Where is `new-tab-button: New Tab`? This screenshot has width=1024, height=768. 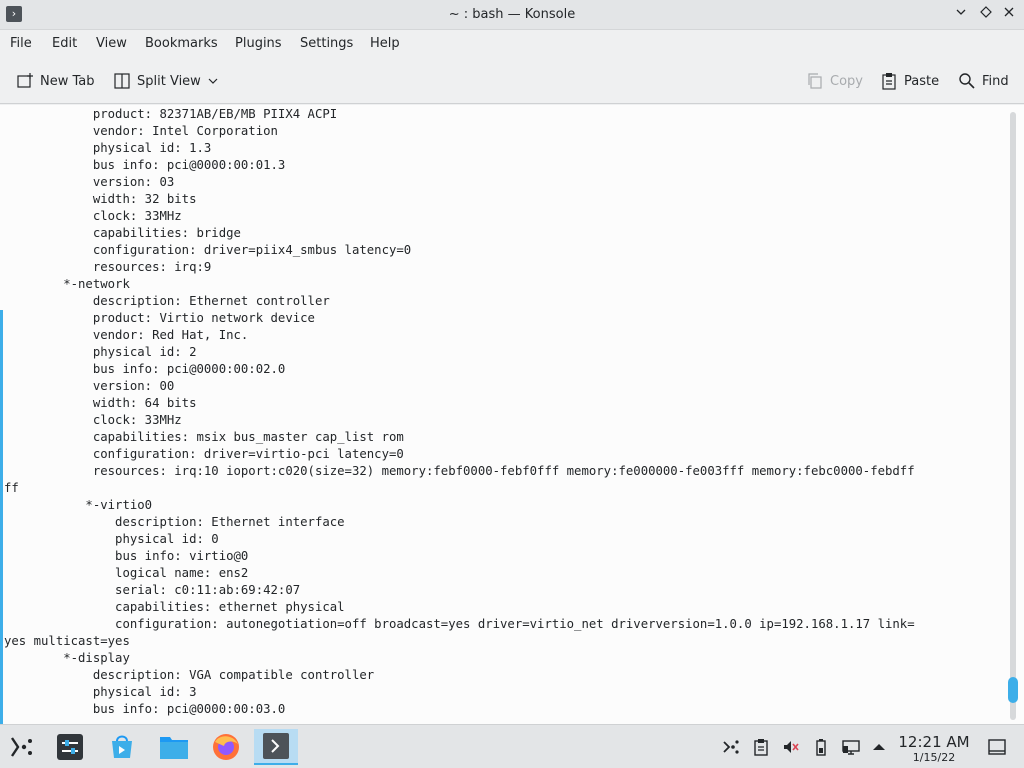 new-tab-button: New Tab is located at coordinates (55, 81).